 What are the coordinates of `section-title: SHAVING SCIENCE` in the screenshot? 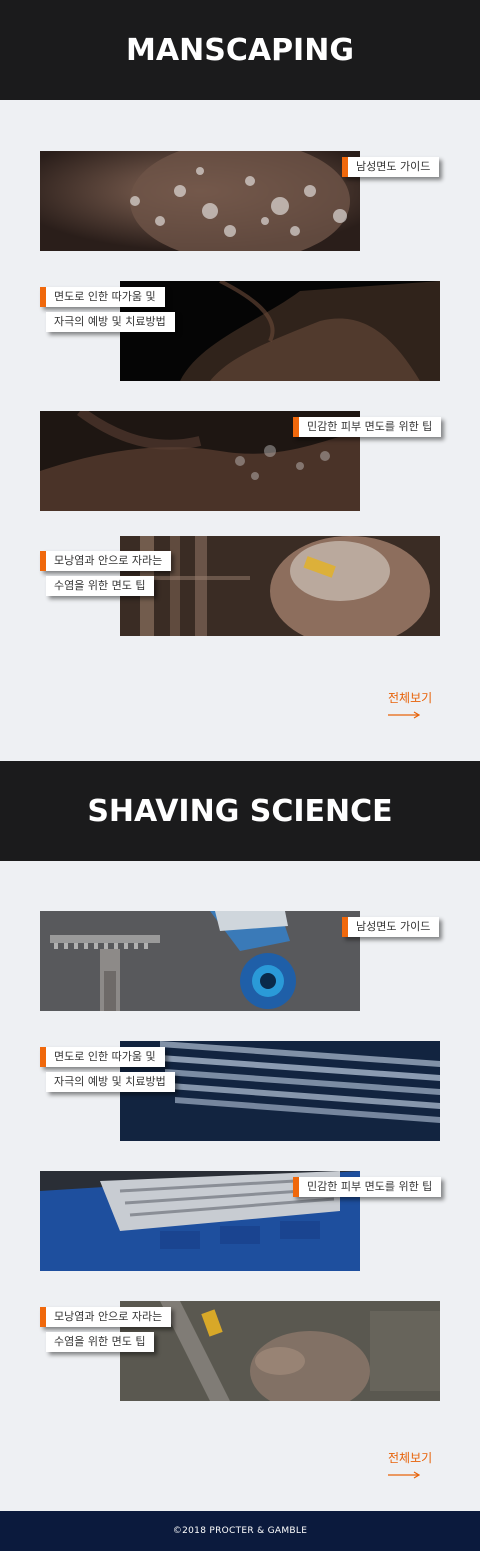 It's located at (240, 811).